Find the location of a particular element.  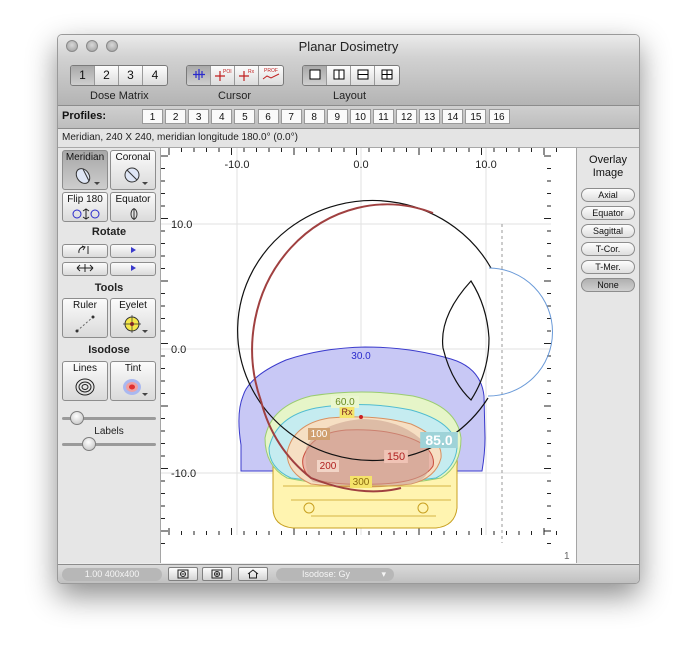

profiles-bar: Profiles: 1 2 3 4 5 6 7 8 9 10 11 12 13 14 15 16 is located at coordinates (348, 117).